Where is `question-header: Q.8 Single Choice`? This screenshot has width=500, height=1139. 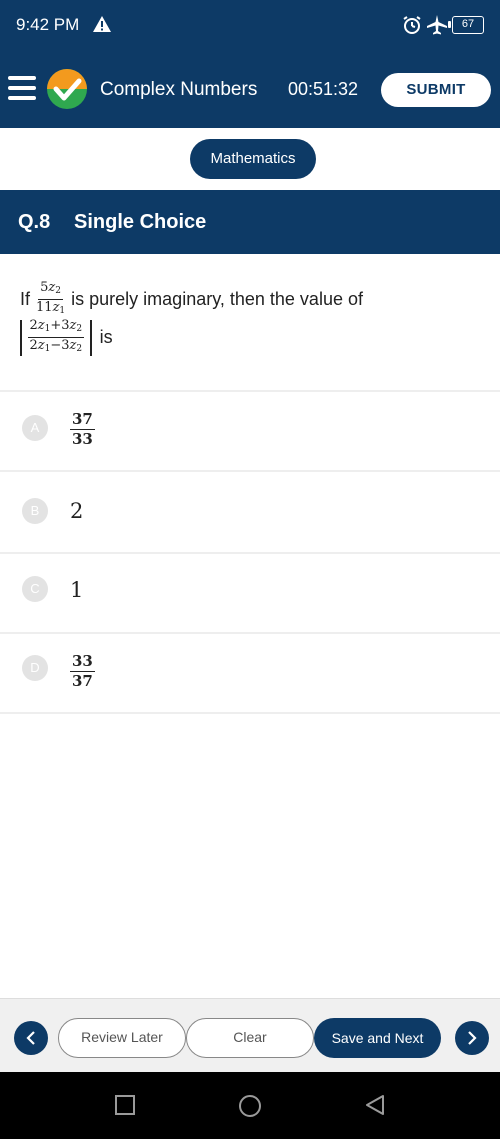
question-header: Q.8 Single Choice is located at coordinates (250, 222).